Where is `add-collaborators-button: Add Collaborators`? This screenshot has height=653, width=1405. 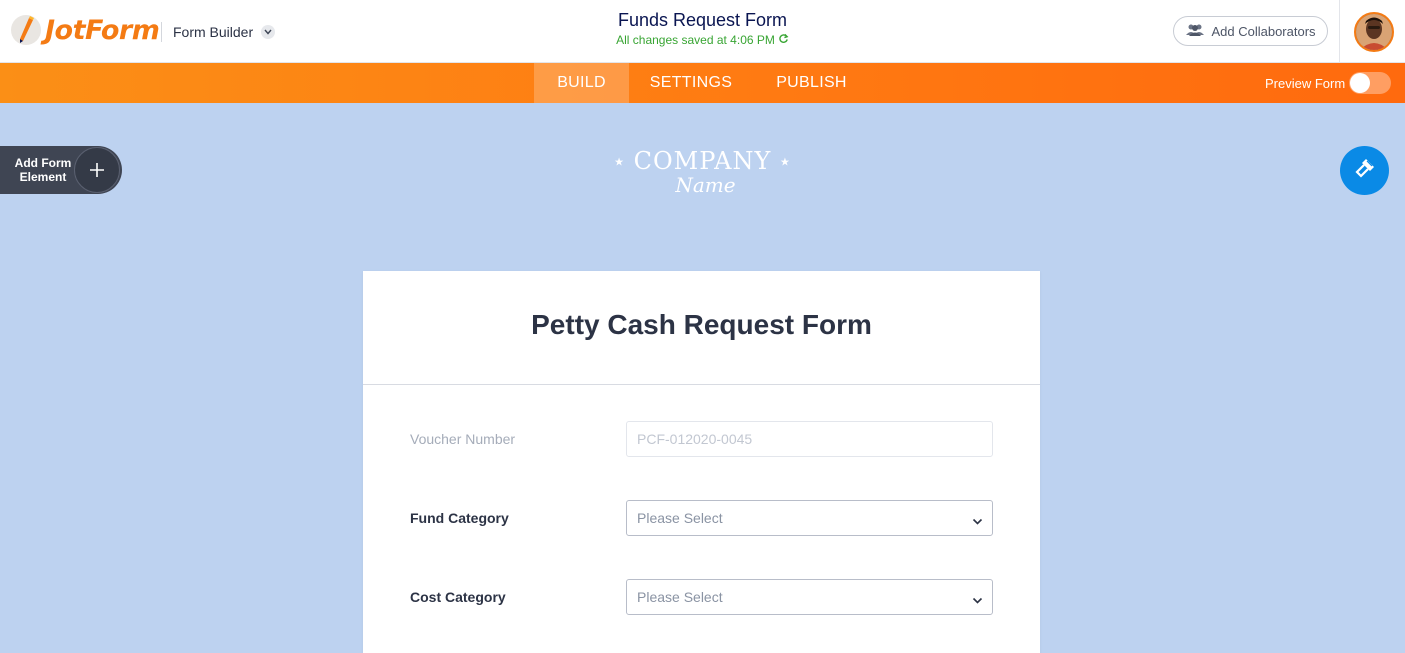
add-collaborators-button: Add Collaborators is located at coordinates (1250, 31).